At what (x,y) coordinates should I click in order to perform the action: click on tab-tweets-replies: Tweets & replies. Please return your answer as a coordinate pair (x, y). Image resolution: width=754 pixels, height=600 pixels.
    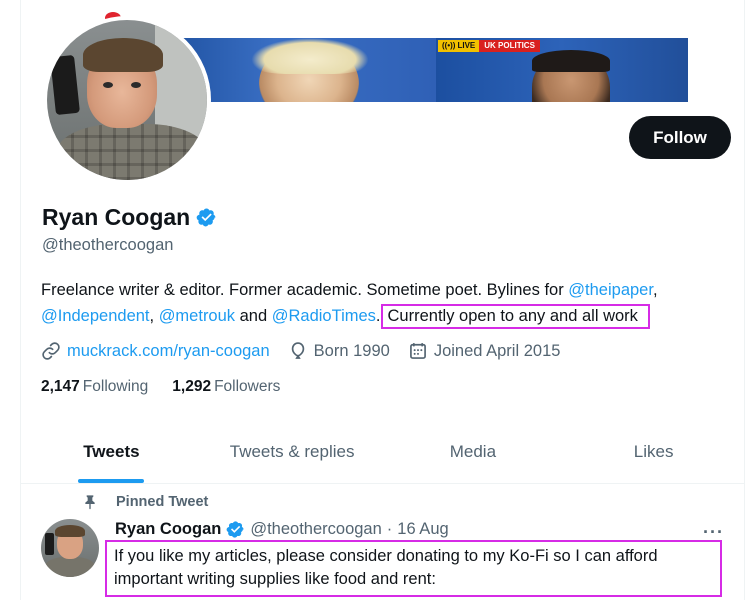
    Looking at the image, I should click on (292, 451).